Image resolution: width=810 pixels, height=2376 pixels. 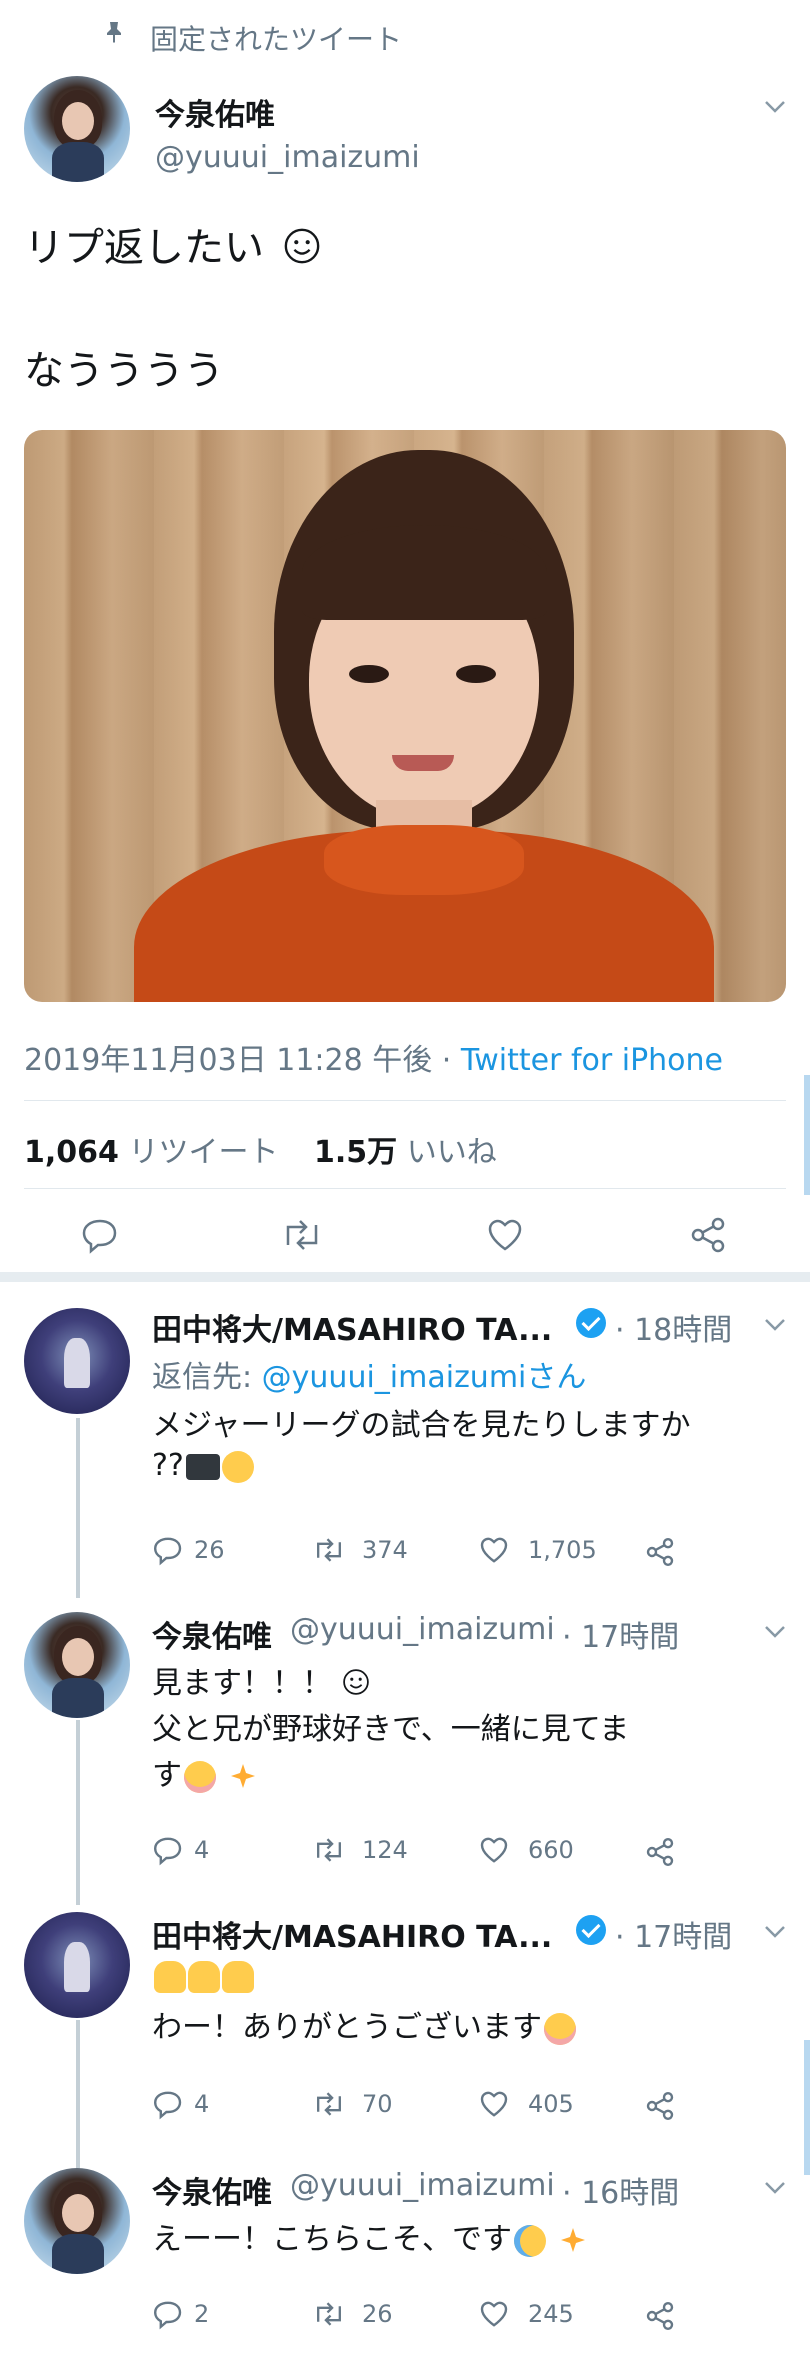 What do you see at coordinates (276, 39) in the screenshot?
I see `pinned-label: 固定されたツイート` at bounding box center [276, 39].